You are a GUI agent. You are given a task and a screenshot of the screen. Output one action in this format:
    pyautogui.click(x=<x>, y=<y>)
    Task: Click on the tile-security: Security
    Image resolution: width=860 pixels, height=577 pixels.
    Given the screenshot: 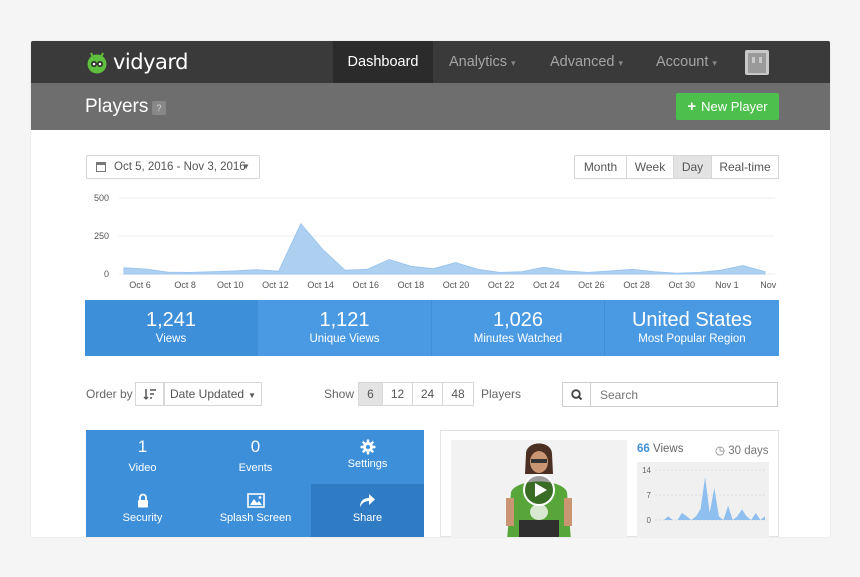 What is the action you would take?
    pyautogui.click(x=142, y=510)
    